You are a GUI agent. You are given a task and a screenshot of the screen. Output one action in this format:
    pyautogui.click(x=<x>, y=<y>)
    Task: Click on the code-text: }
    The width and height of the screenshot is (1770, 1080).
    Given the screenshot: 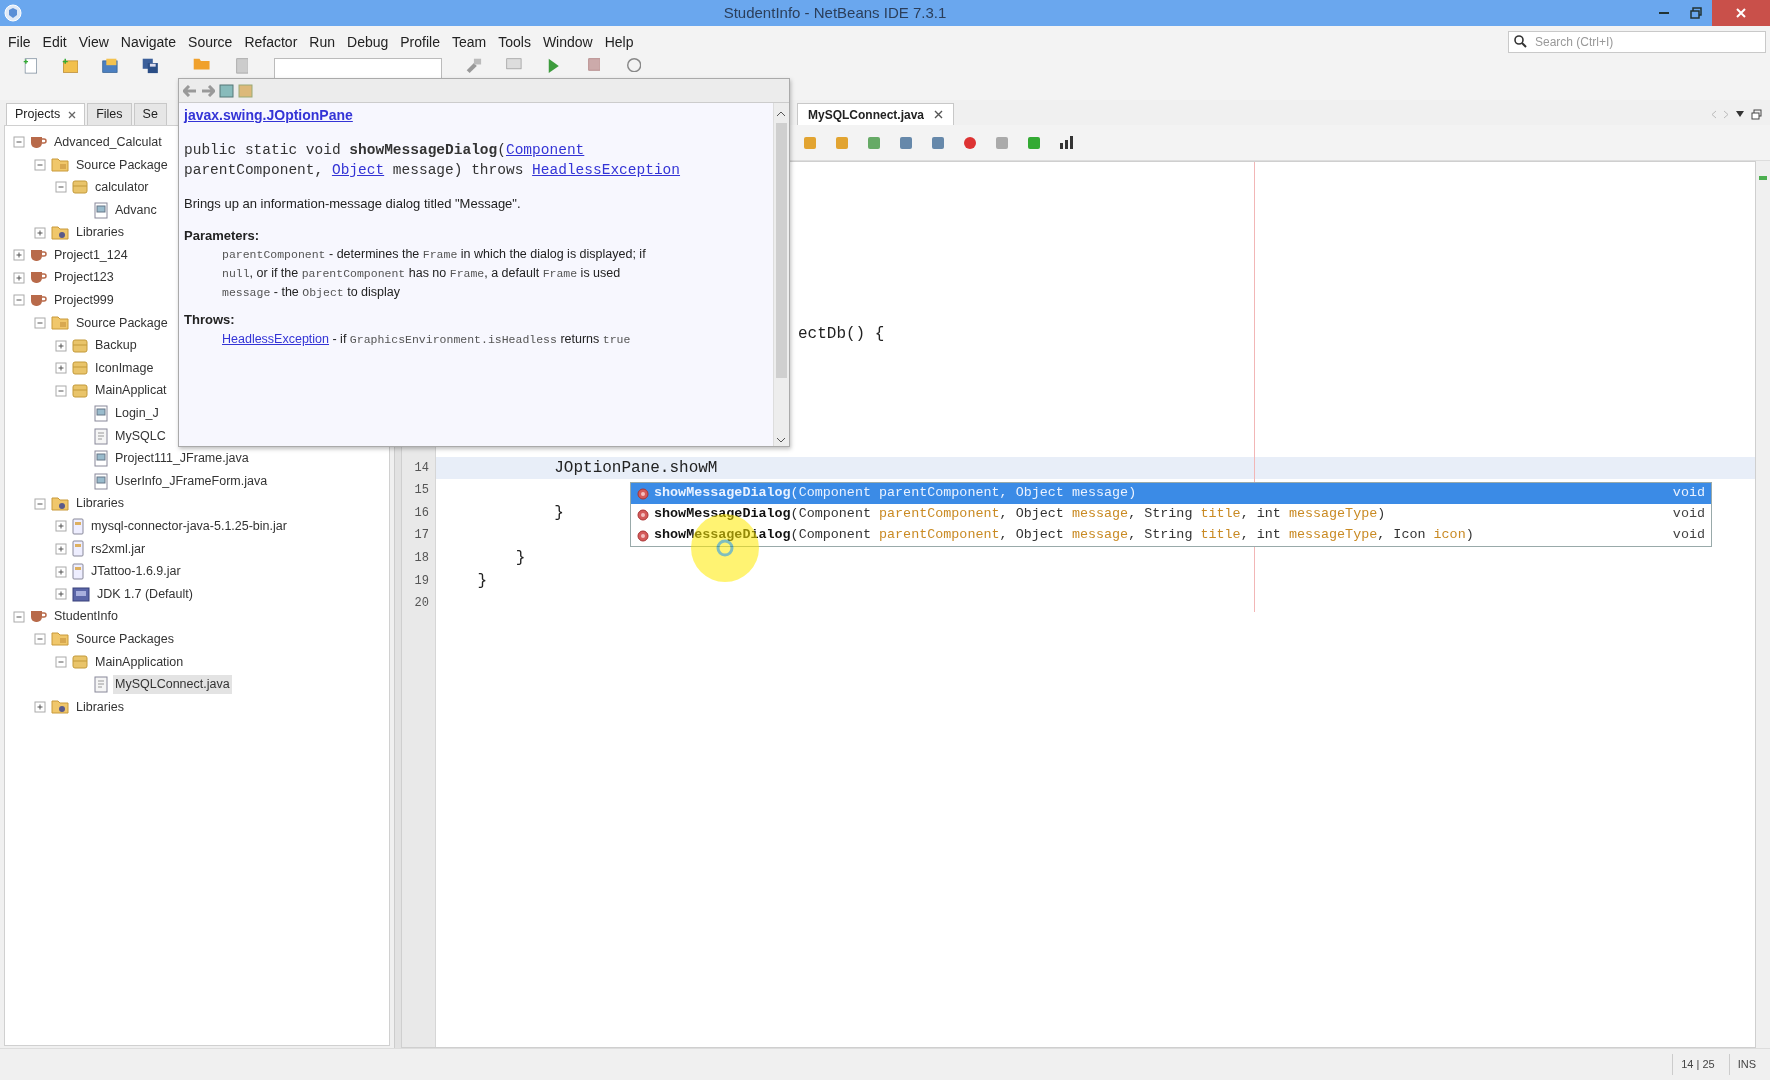 What is the action you would take?
    pyautogui.click(x=481, y=580)
    